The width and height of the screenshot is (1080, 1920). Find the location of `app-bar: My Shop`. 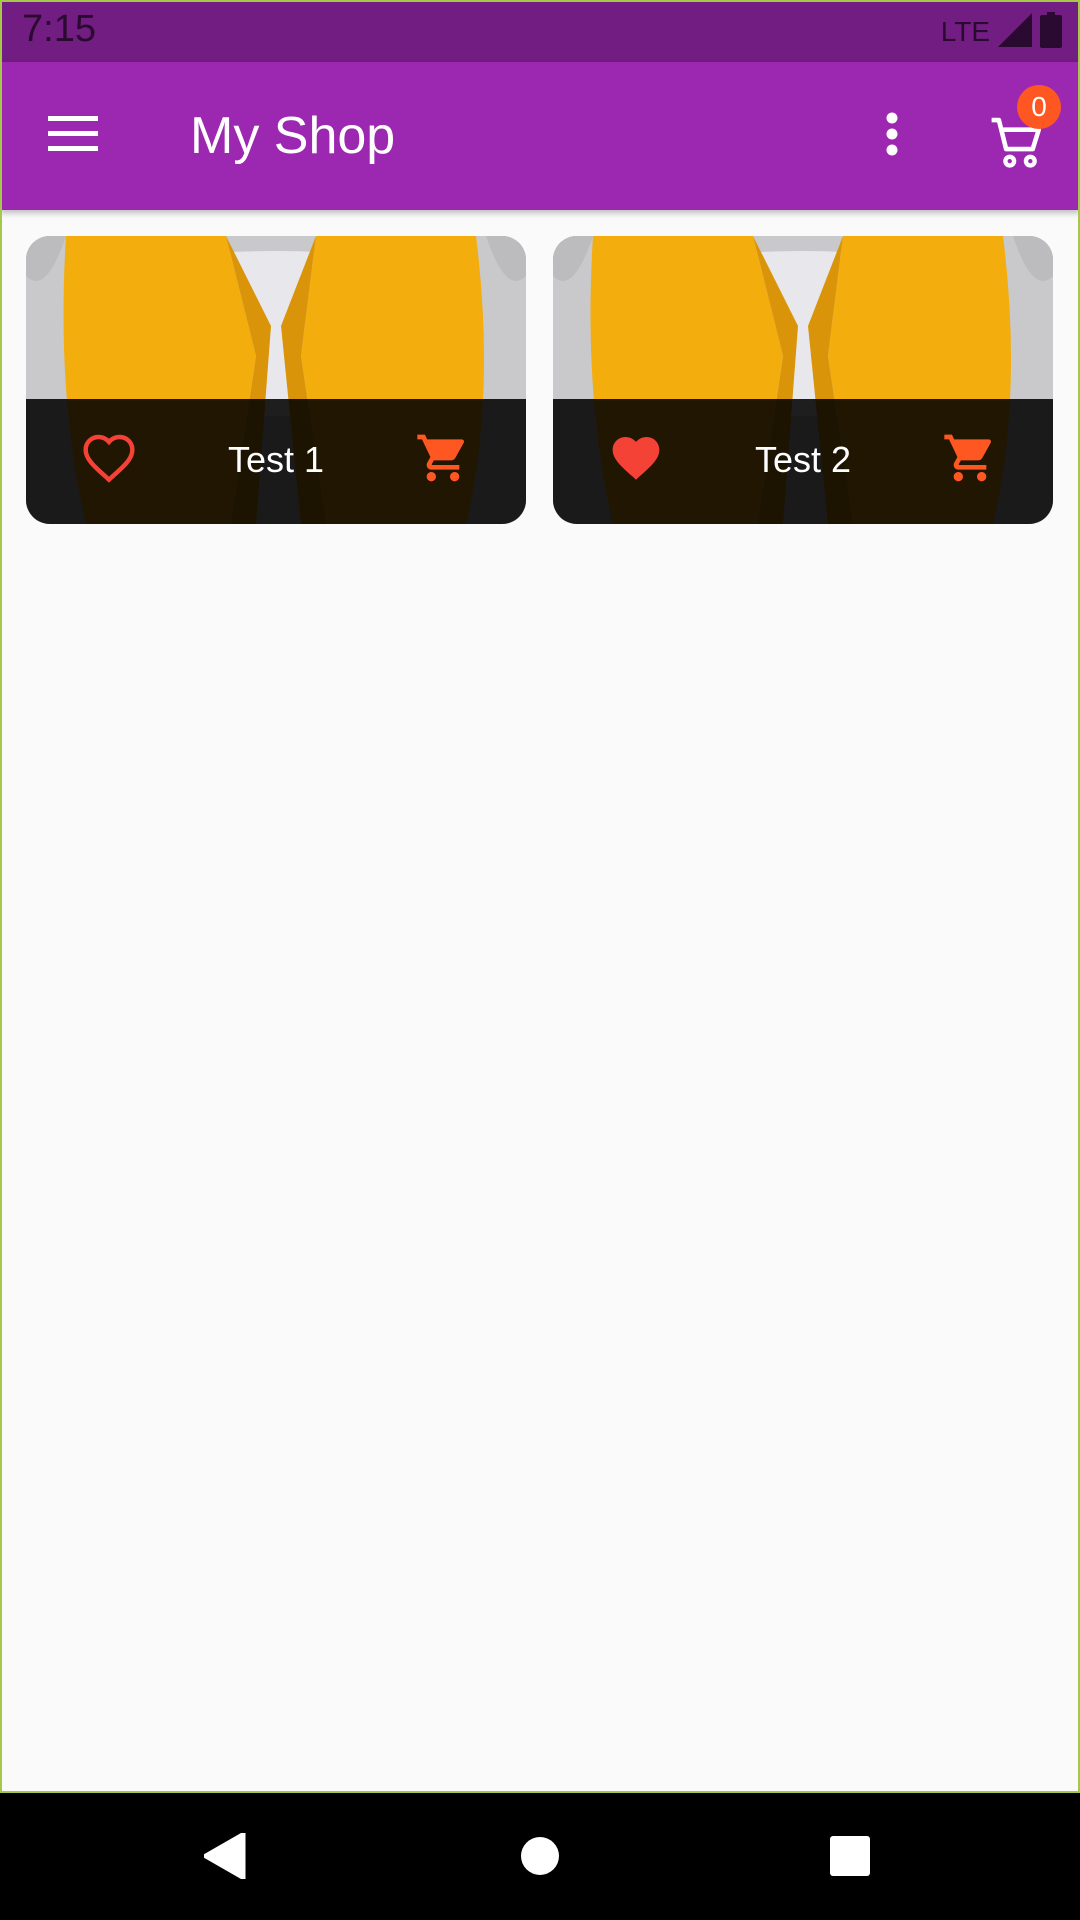

app-bar: My Shop is located at coordinates (540, 136).